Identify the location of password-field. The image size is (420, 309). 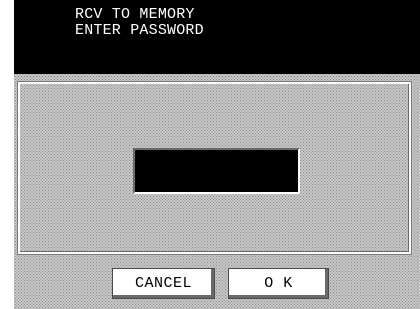
(216, 171).